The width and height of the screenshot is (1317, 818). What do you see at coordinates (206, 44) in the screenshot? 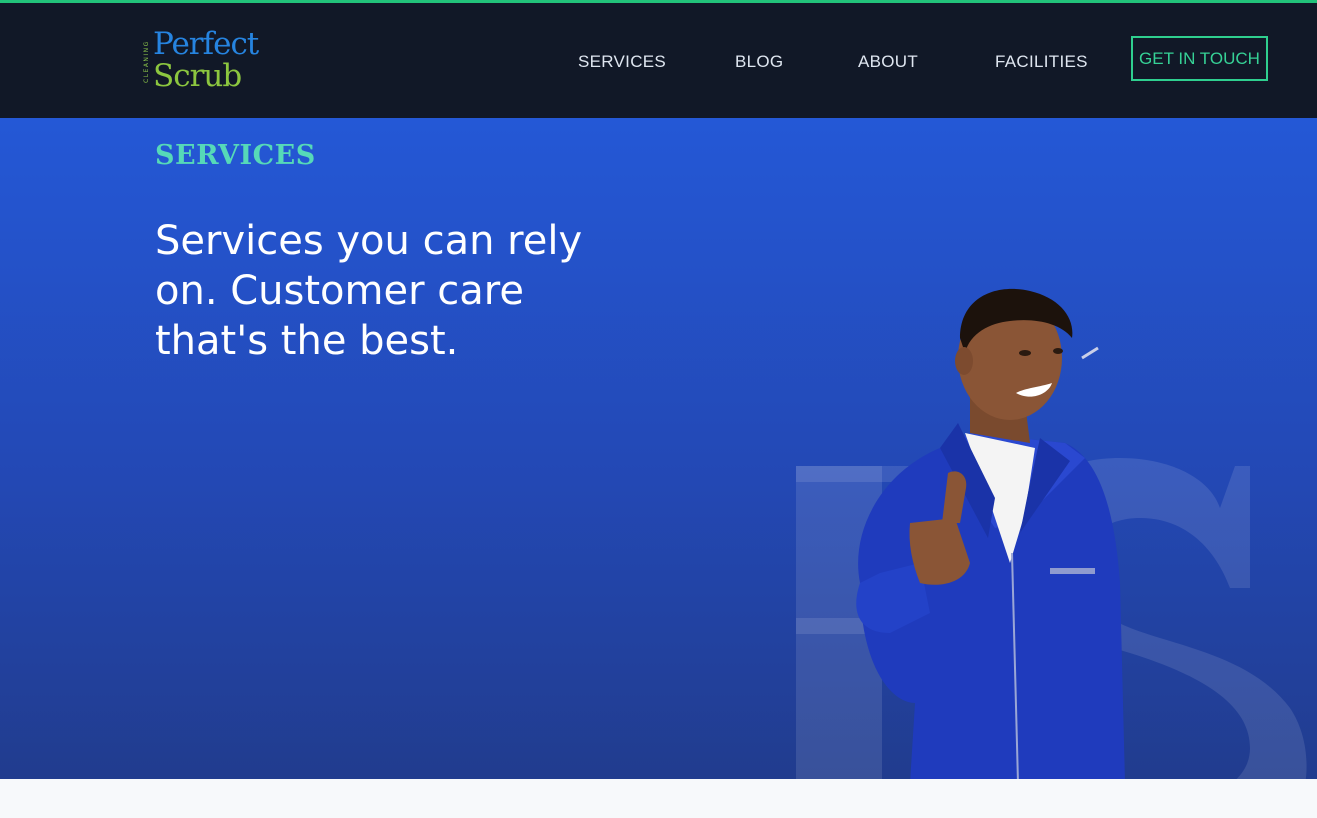
I see `logo-word-perfect: Perfect` at bounding box center [206, 44].